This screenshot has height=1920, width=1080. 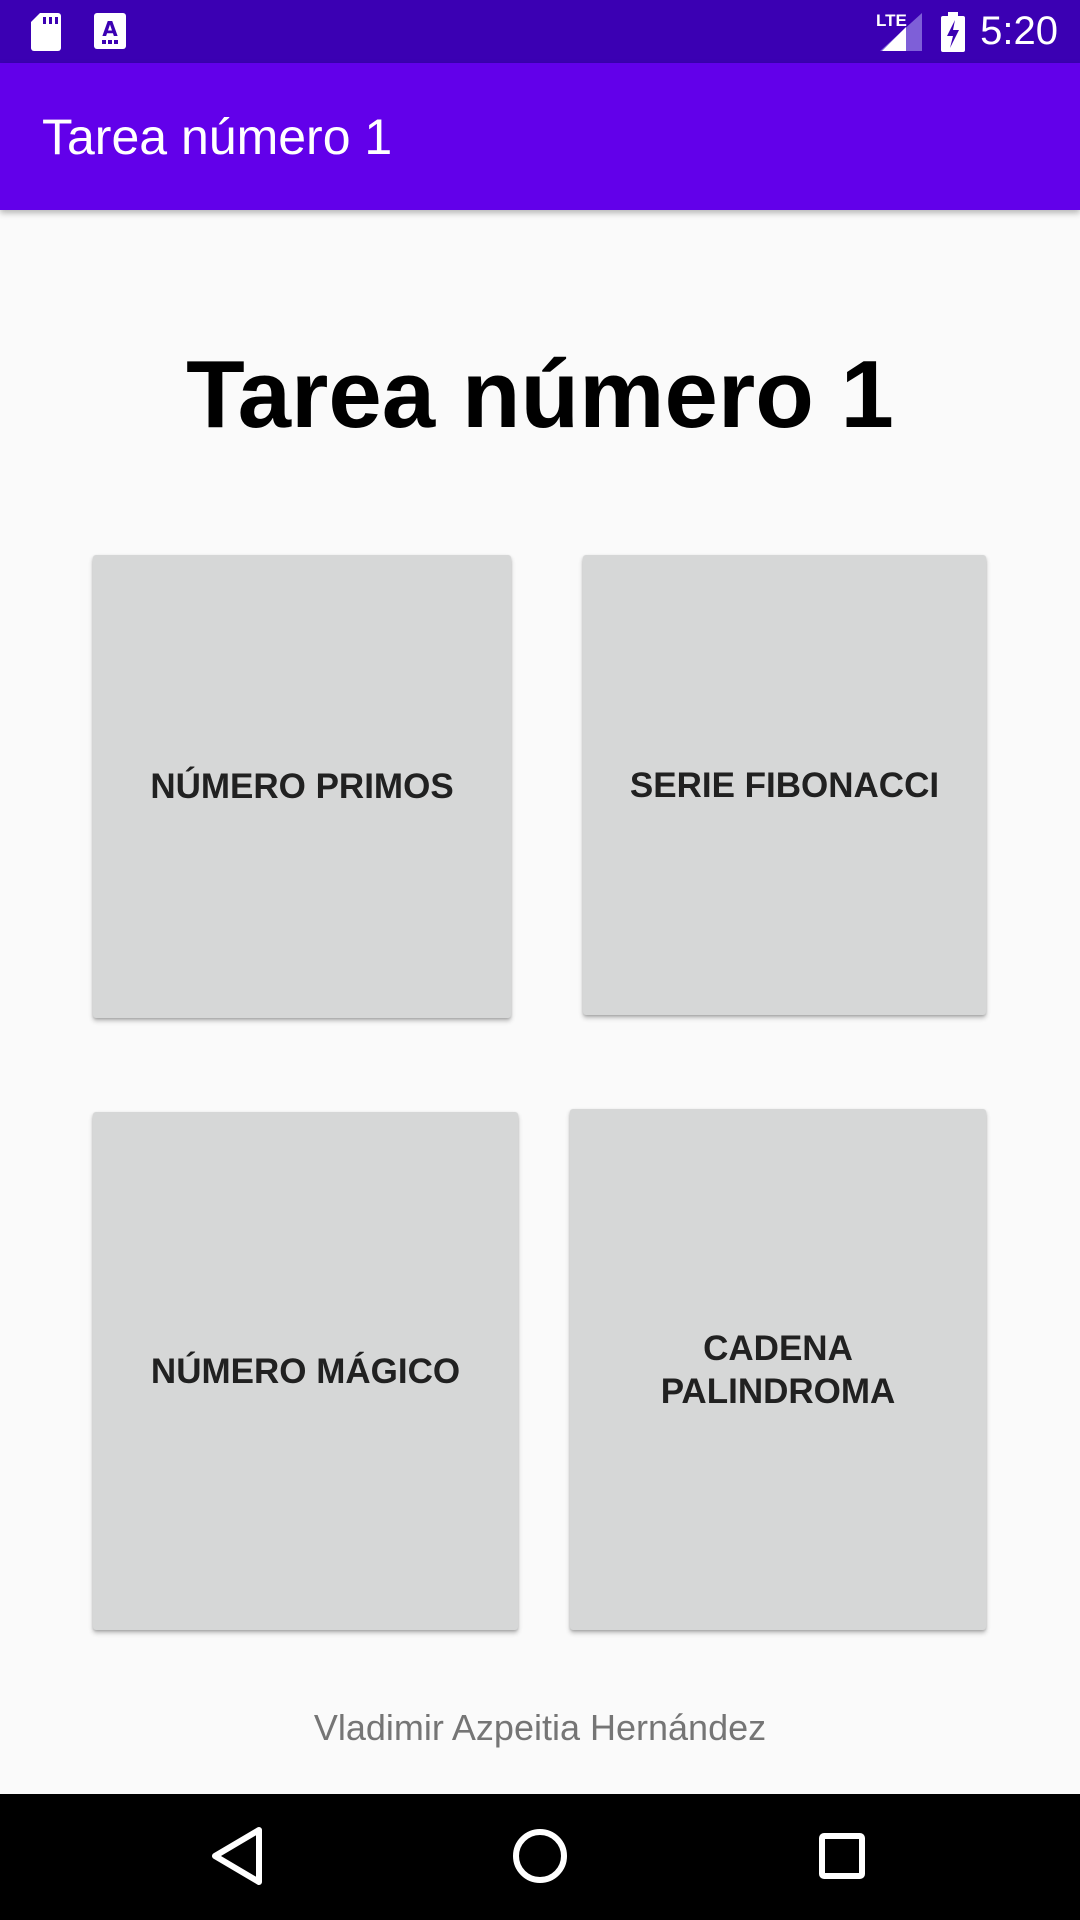 I want to click on back-icon, so click(x=237, y=1856).